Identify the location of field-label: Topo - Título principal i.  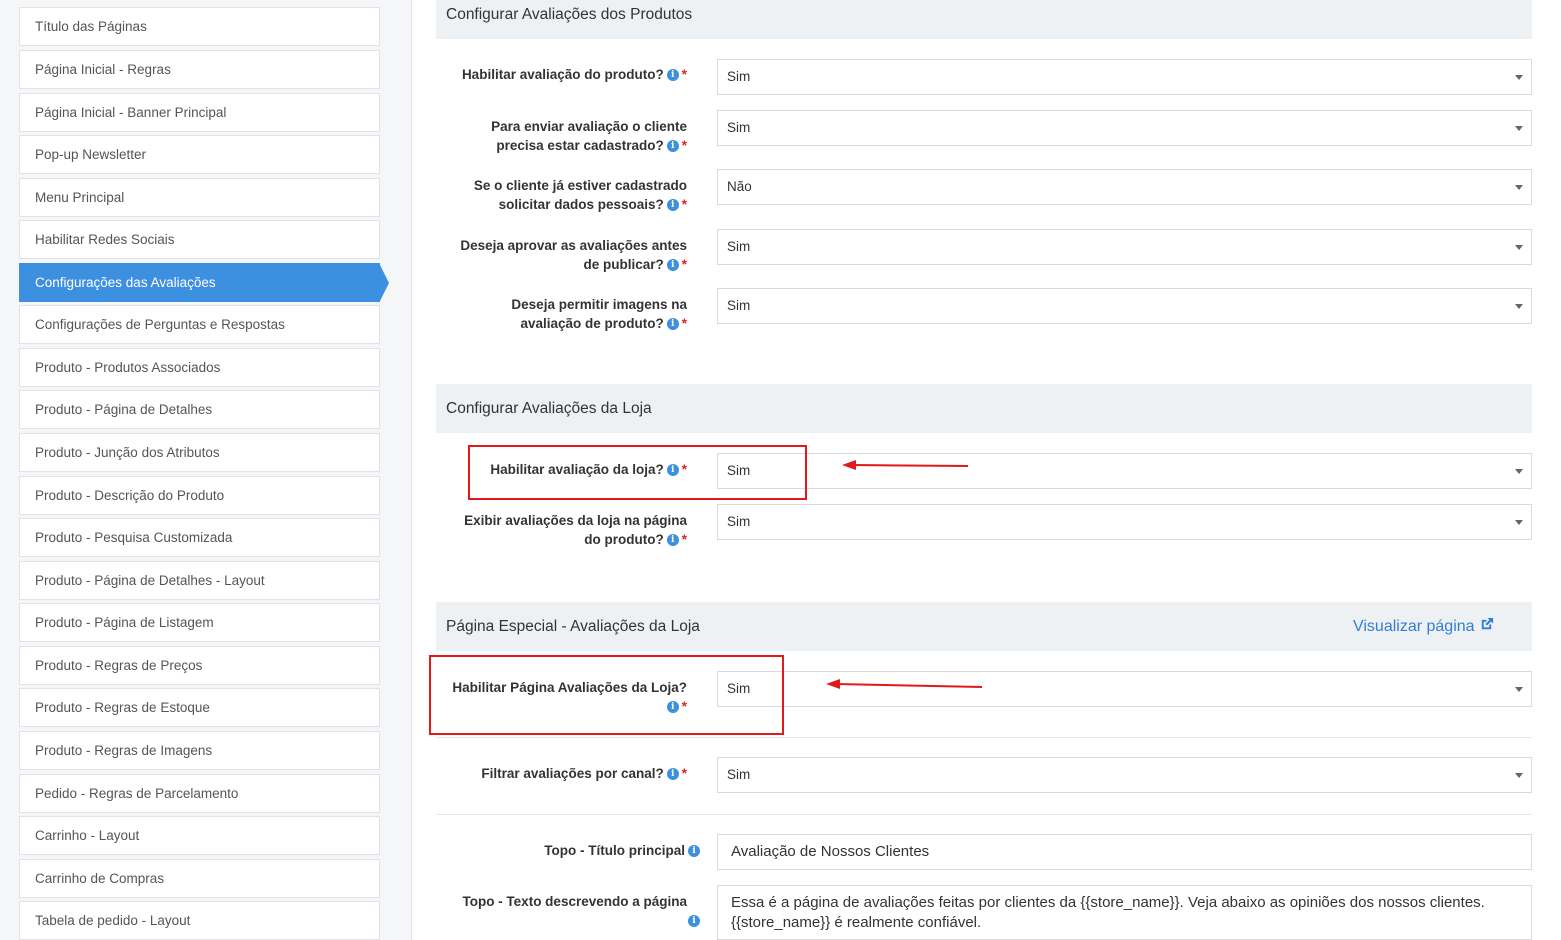
(622, 850).